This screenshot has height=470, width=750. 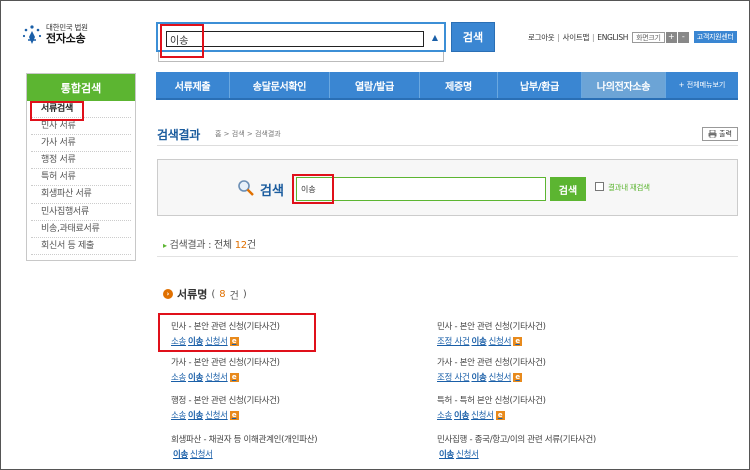 I want to click on within-results-checkbox, so click(x=599, y=186).